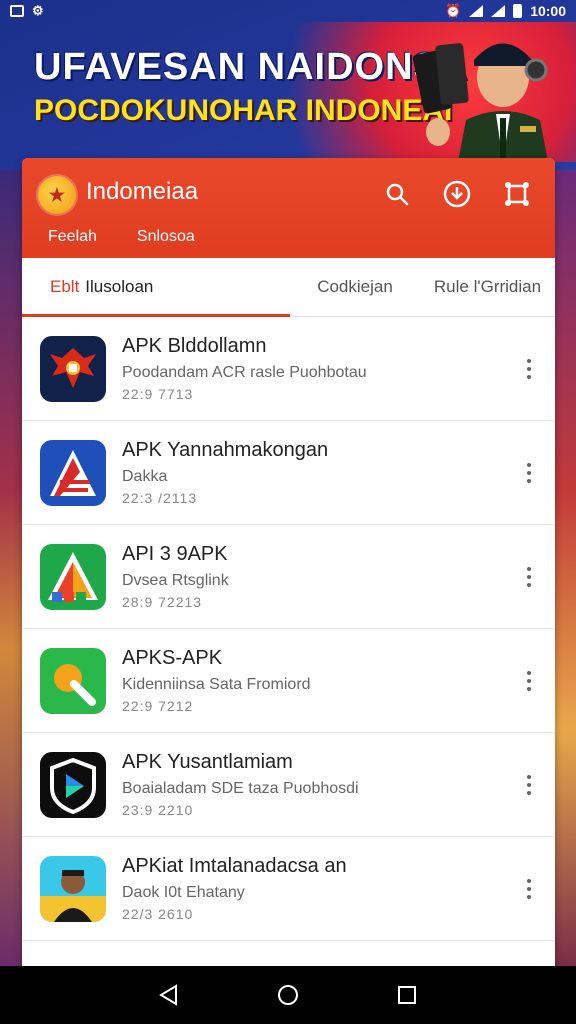 The width and height of the screenshot is (576, 1024). What do you see at coordinates (156, 287) in the screenshot?
I see `tab-main: Eblt Ilusoloan` at bounding box center [156, 287].